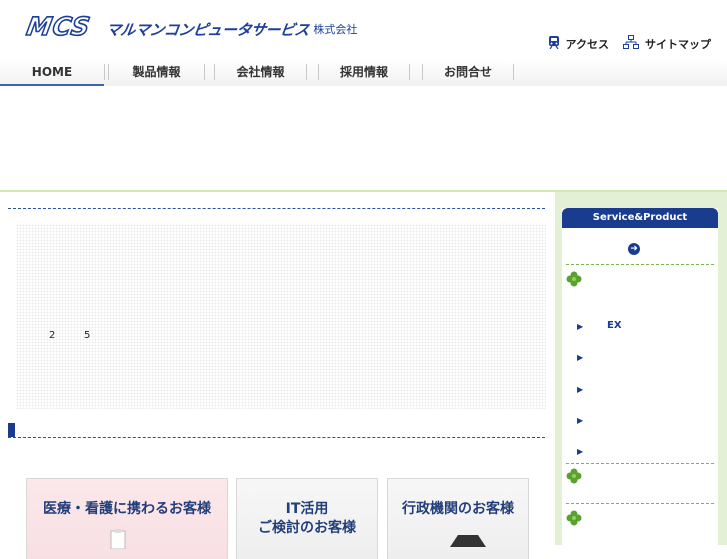 This screenshot has height=559, width=727. I want to click on nav-tab-recruit: 採用情報, so click(364, 72).